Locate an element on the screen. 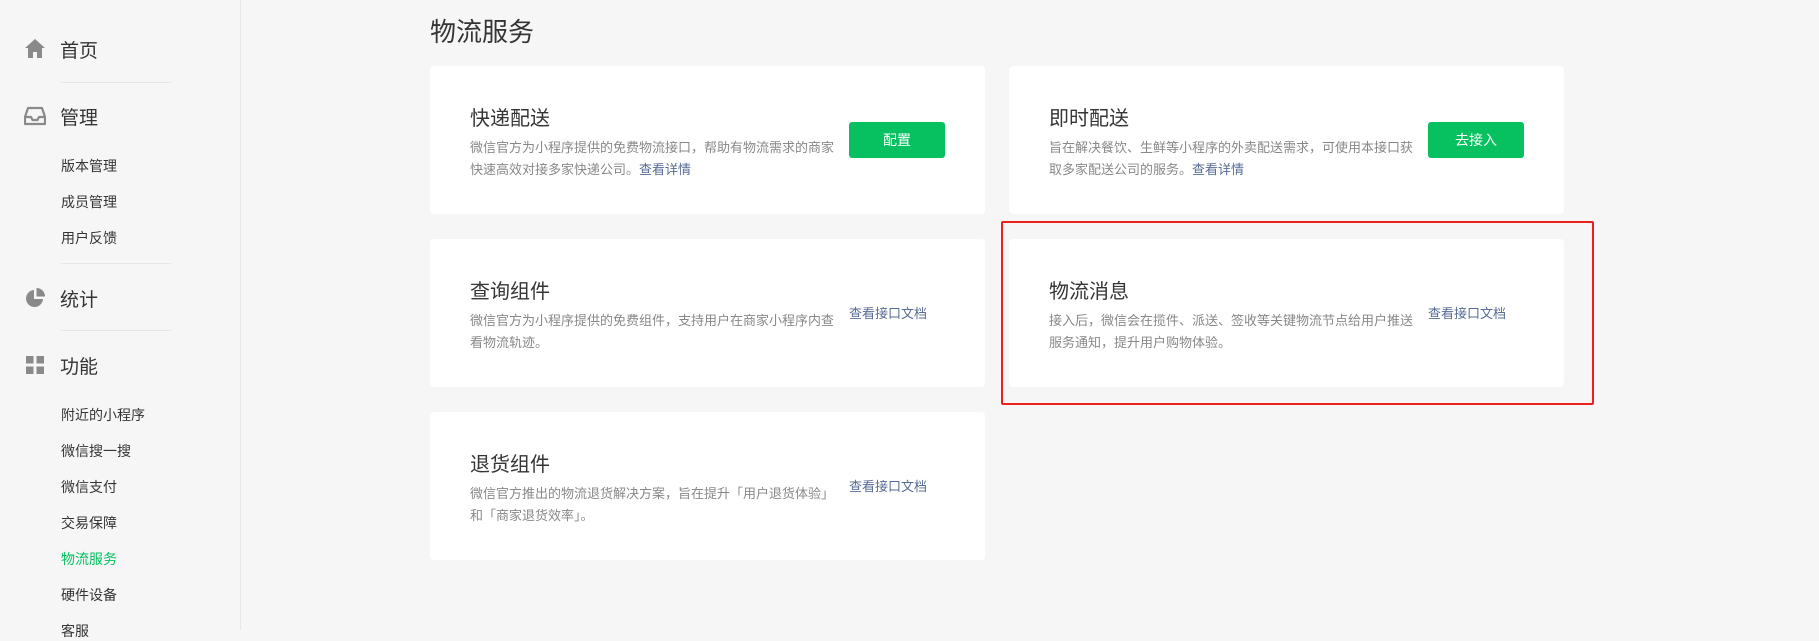 This screenshot has height=641, width=1819. grid-icon is located at coordinates (35, 365).